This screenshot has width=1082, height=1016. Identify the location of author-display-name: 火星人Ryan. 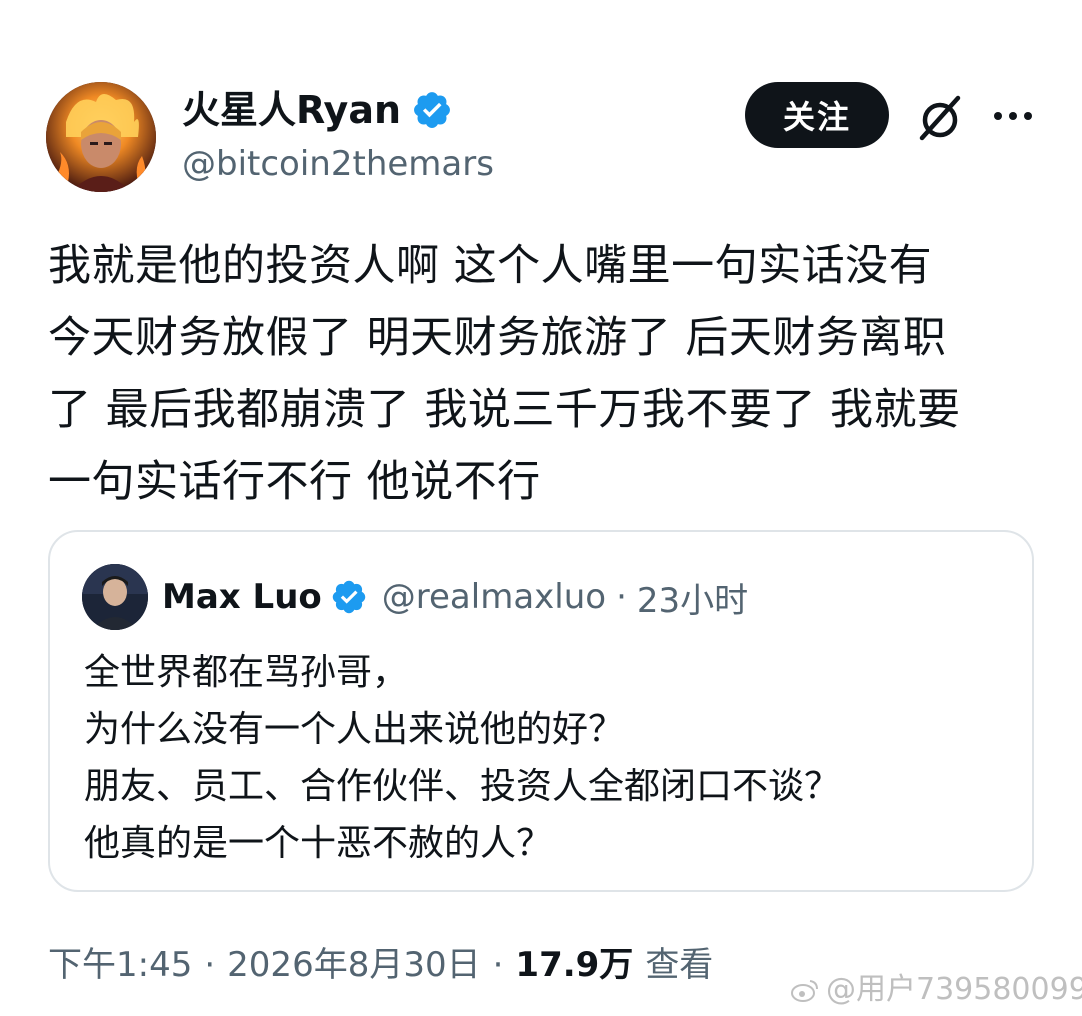
(291, 110).